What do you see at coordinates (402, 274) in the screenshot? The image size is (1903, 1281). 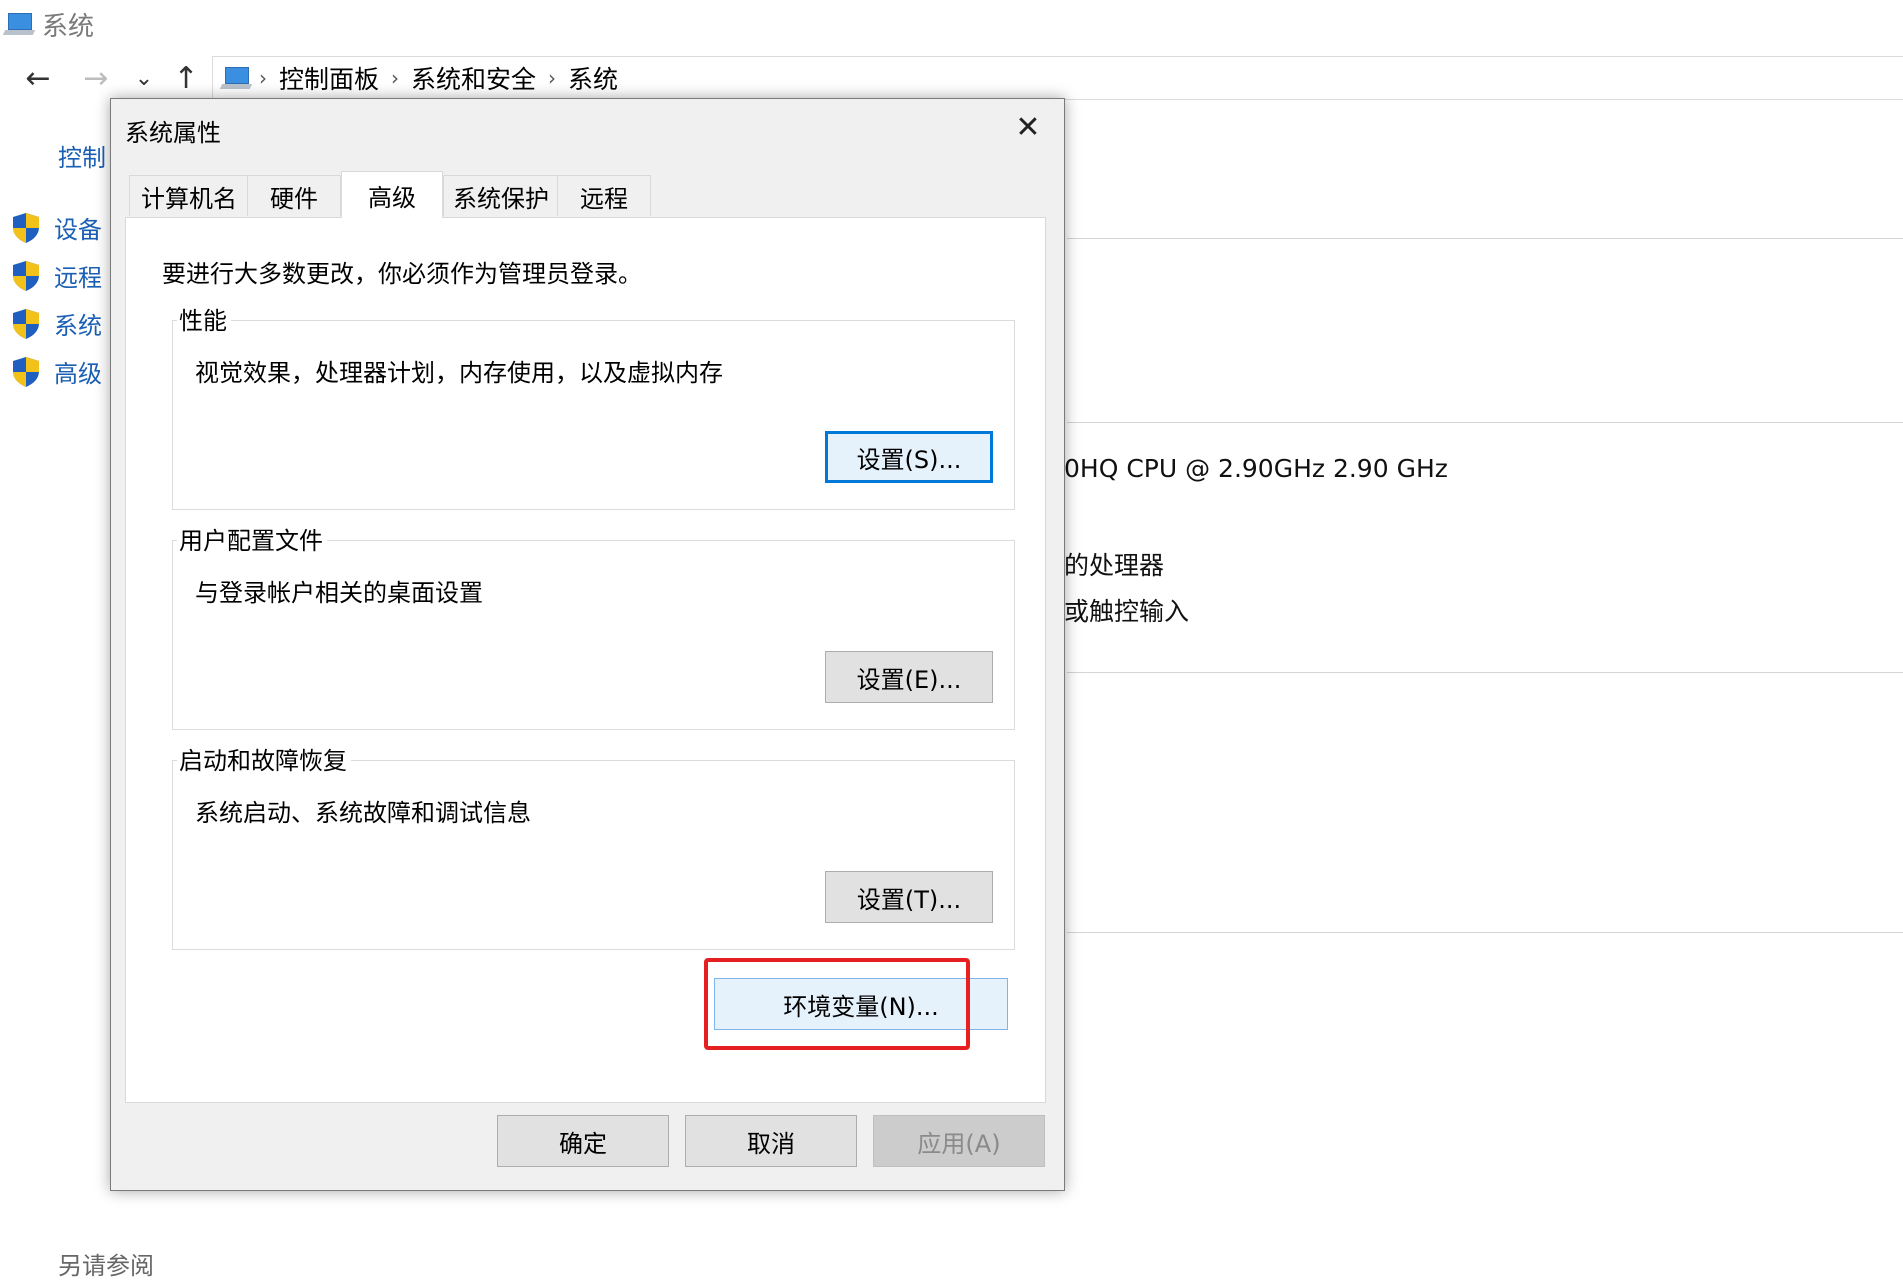 I see `admin-notice: 要进行大多数更改，你必须作为管理员登录。` at bounding box center [402, 274].